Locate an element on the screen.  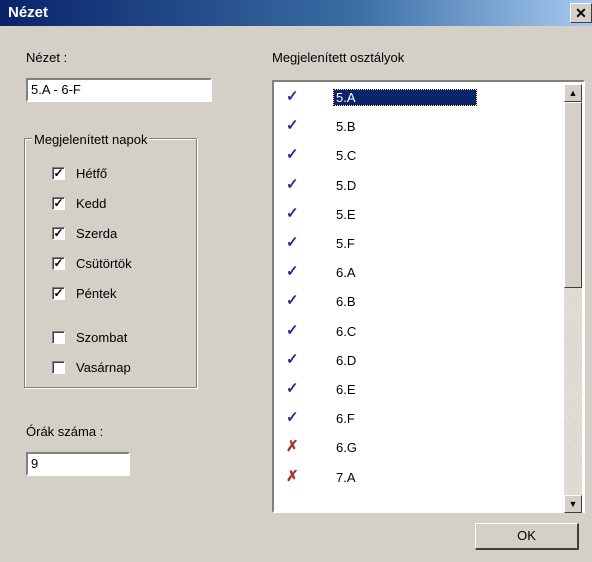
class-name: 6.F is located at coordinates (345, 419).